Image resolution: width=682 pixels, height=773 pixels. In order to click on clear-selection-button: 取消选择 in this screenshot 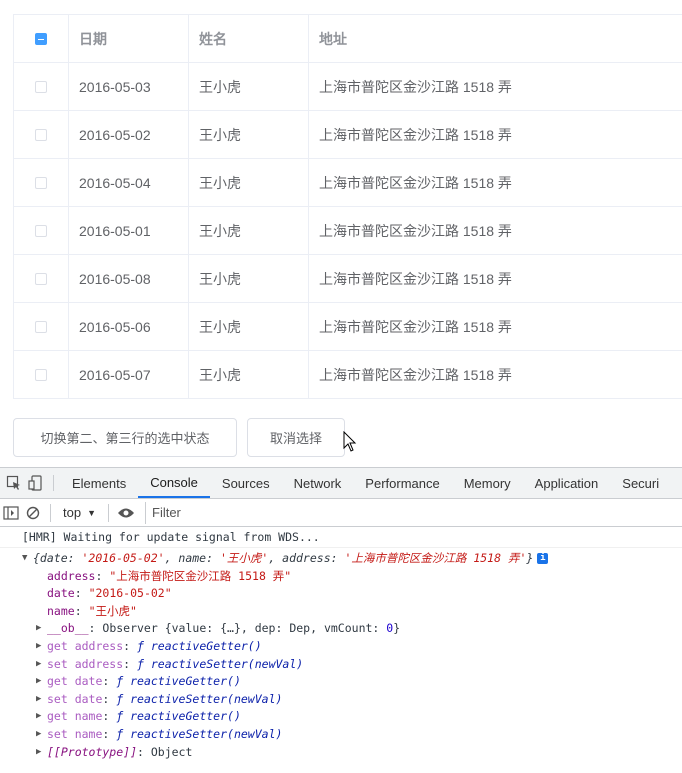, I will do `click(296, 437)`.